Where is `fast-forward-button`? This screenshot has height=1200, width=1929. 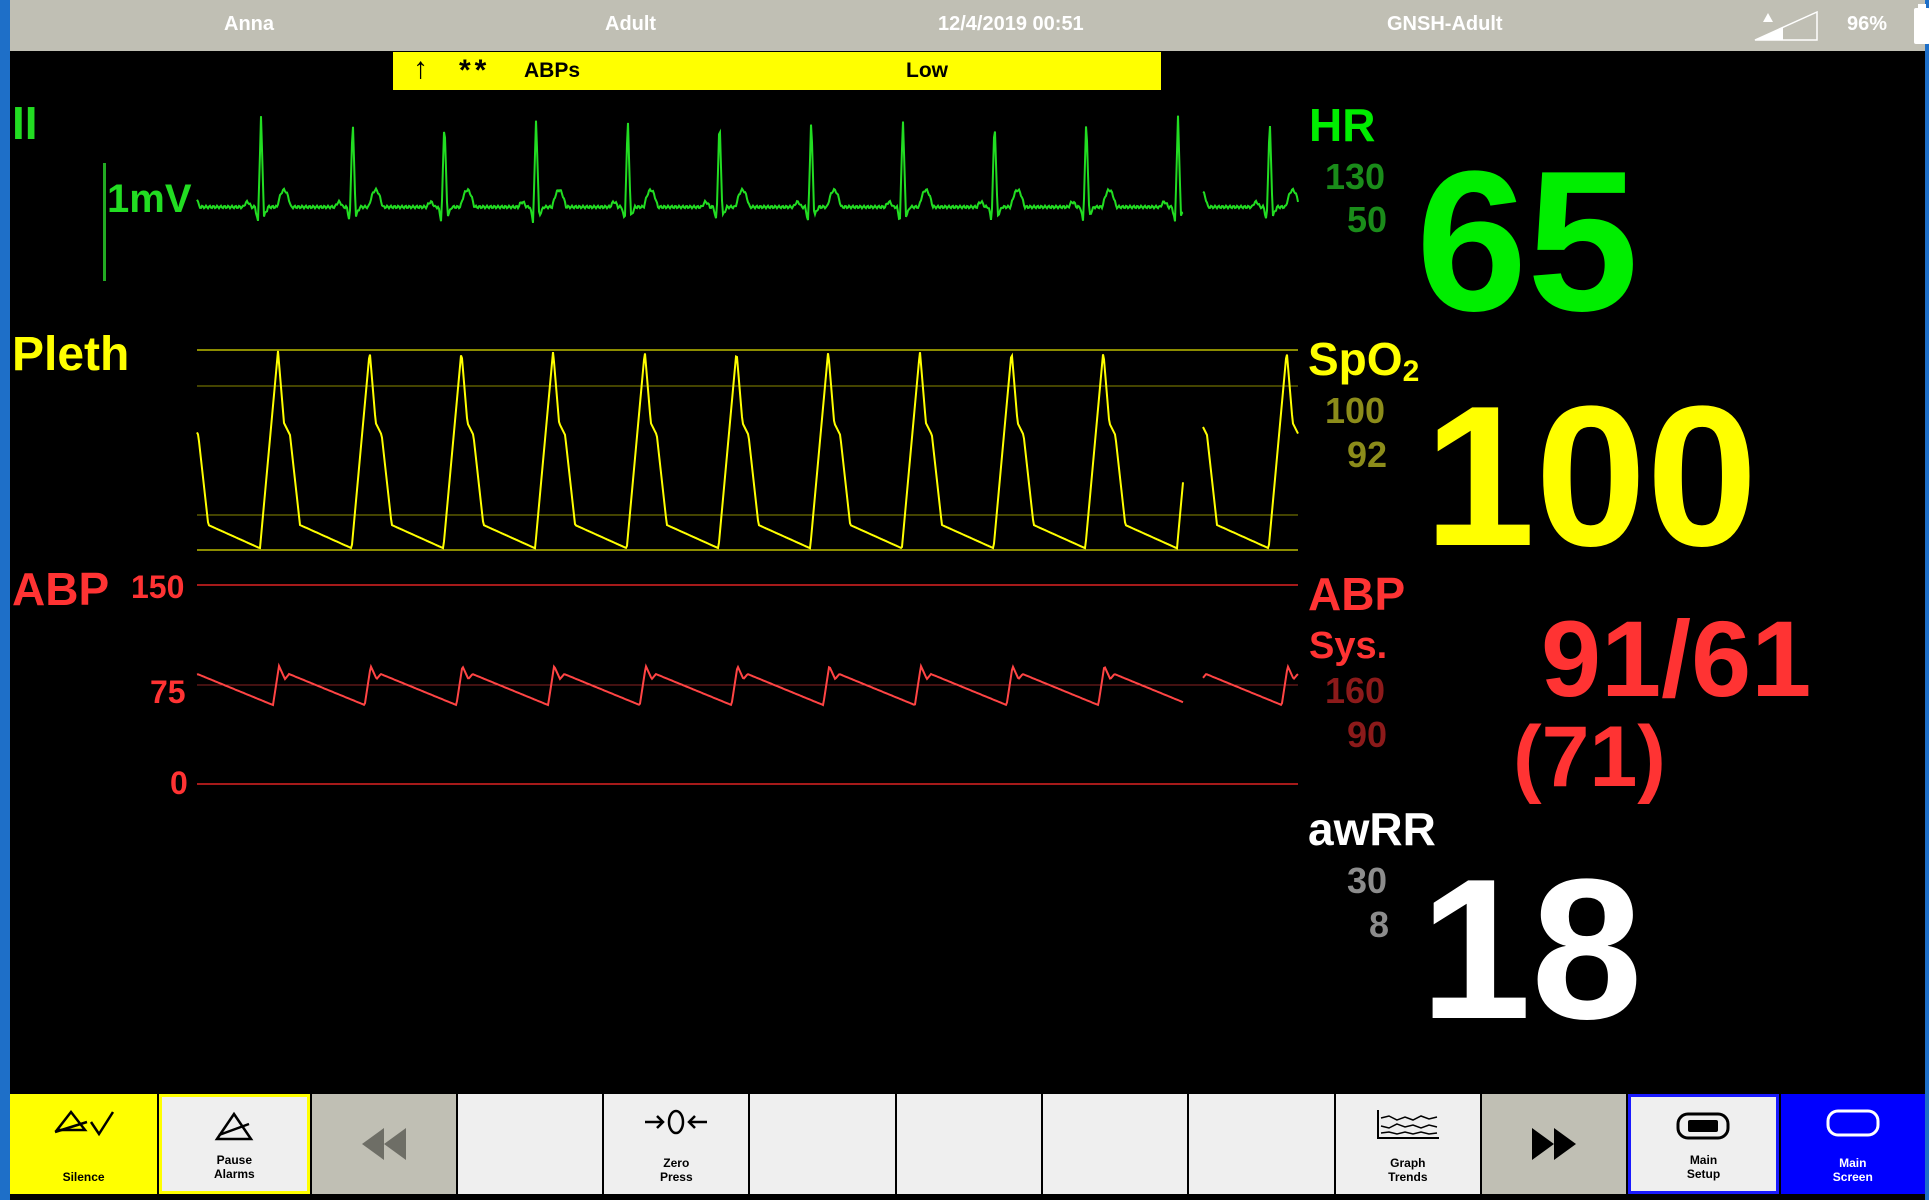
fast-forward-button is located at coordinates (1554, 1144).